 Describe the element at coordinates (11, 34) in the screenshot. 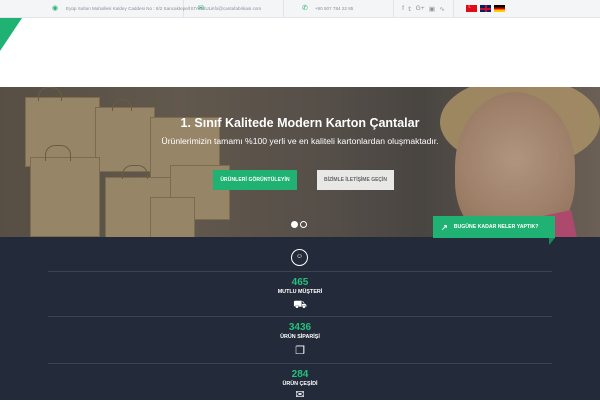

I see `logo` at that location.